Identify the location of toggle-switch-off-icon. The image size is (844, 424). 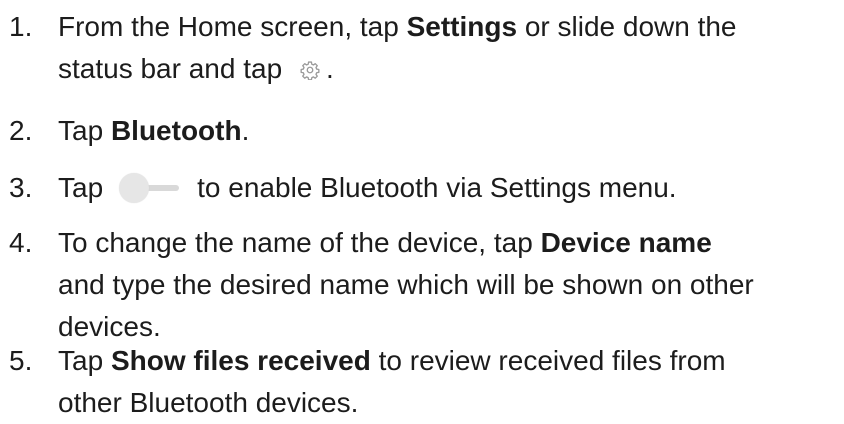
(150, 188).